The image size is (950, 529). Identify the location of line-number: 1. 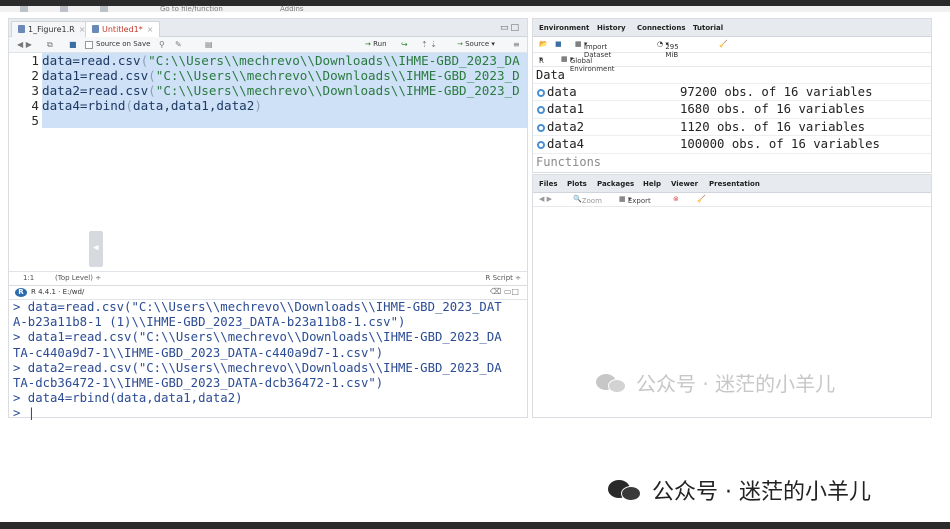
(35, 60).